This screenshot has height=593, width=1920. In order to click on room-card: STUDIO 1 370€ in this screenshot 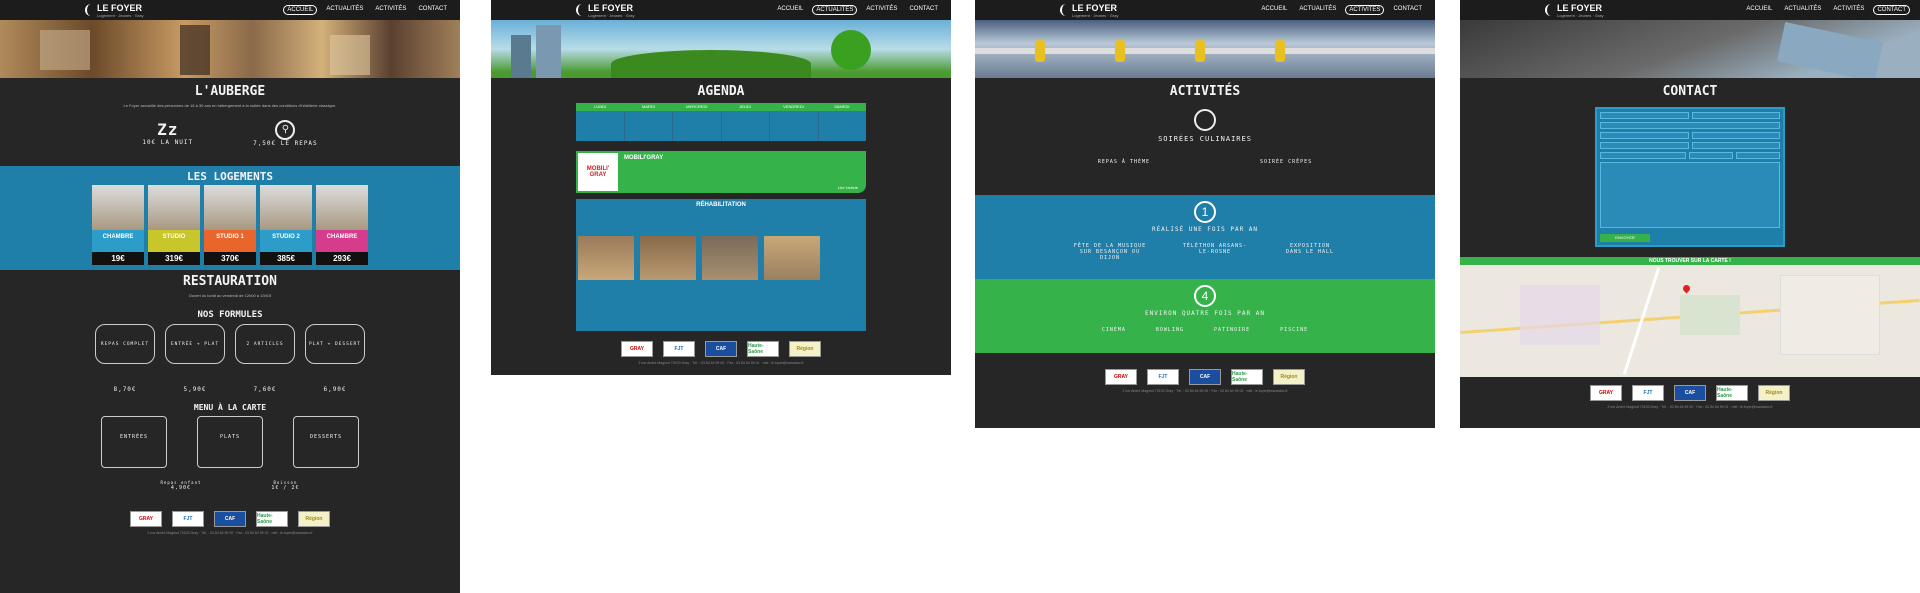, I will do `click(230, 225)`.